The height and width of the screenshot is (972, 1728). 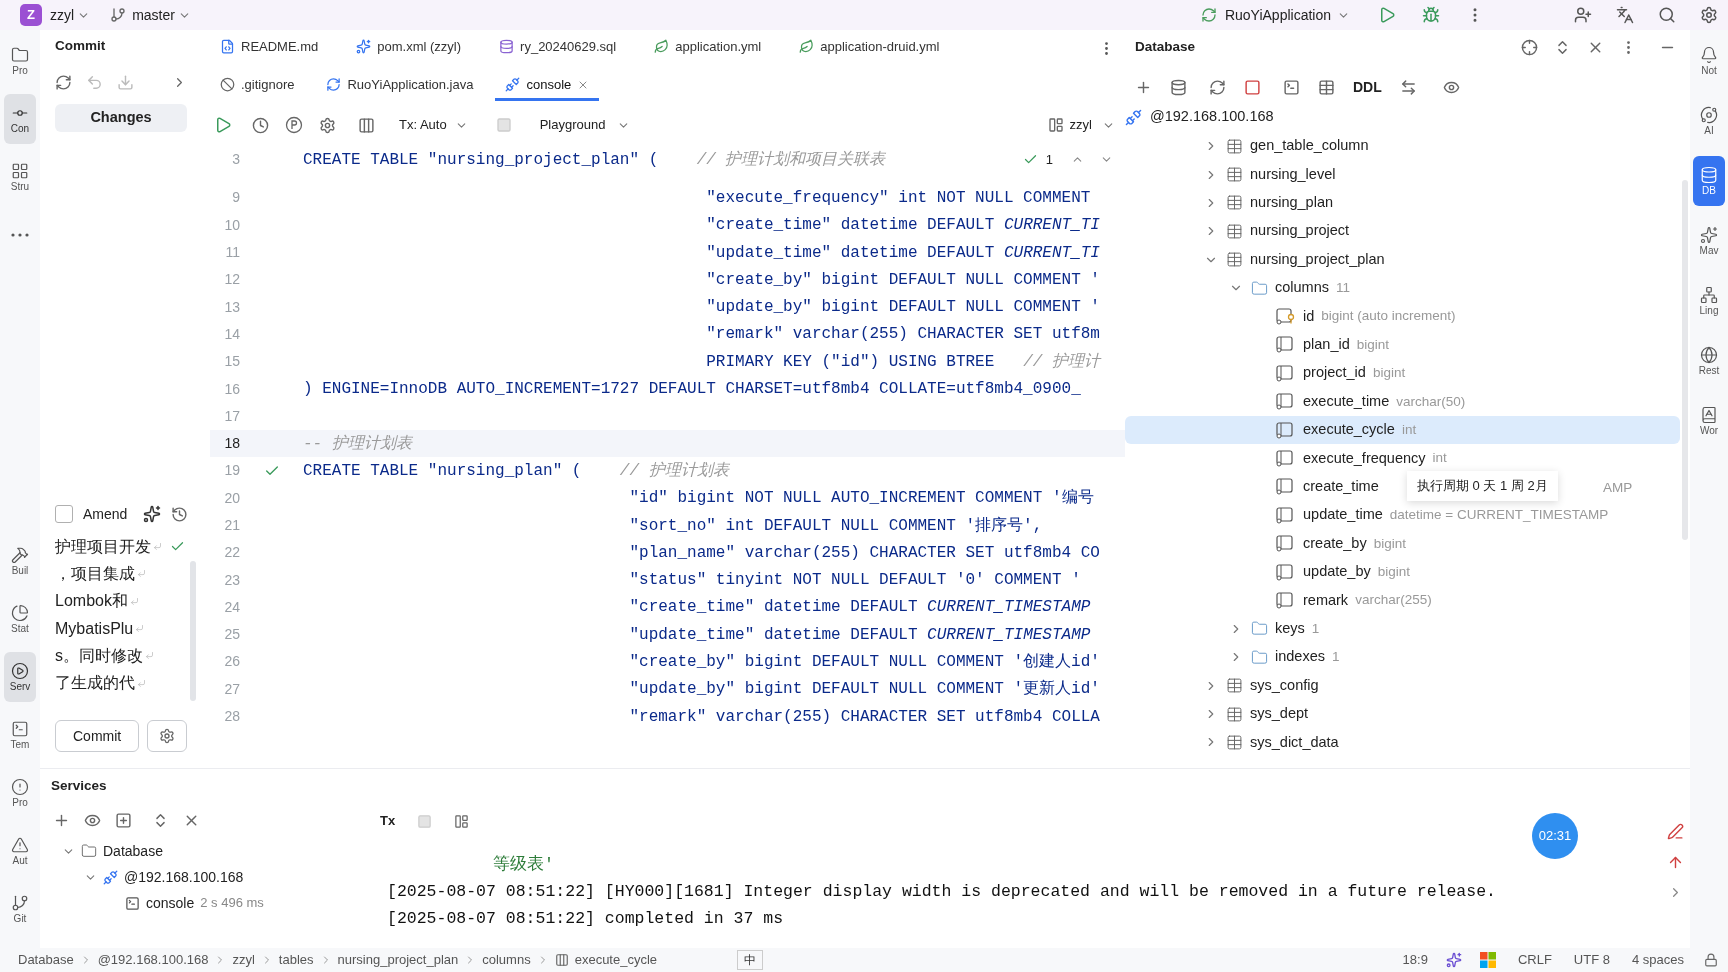 What do you see at coordinates (20, 909) in the screenshot?
I see `tool-window-button: Git` at bounding box center [20, 909].